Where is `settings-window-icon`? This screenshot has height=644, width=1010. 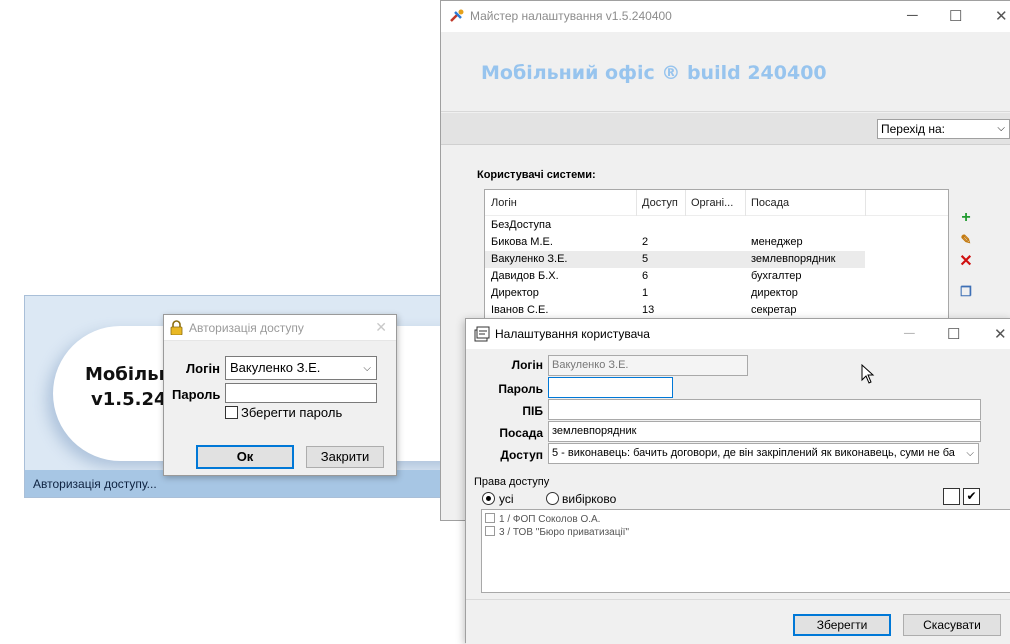 settings-window-icon is located at coordinates (482, 334).